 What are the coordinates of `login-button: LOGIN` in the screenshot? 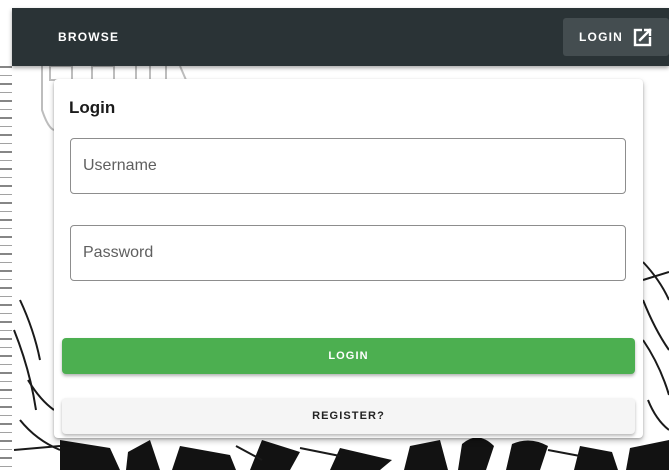 It's located at (348, 356).